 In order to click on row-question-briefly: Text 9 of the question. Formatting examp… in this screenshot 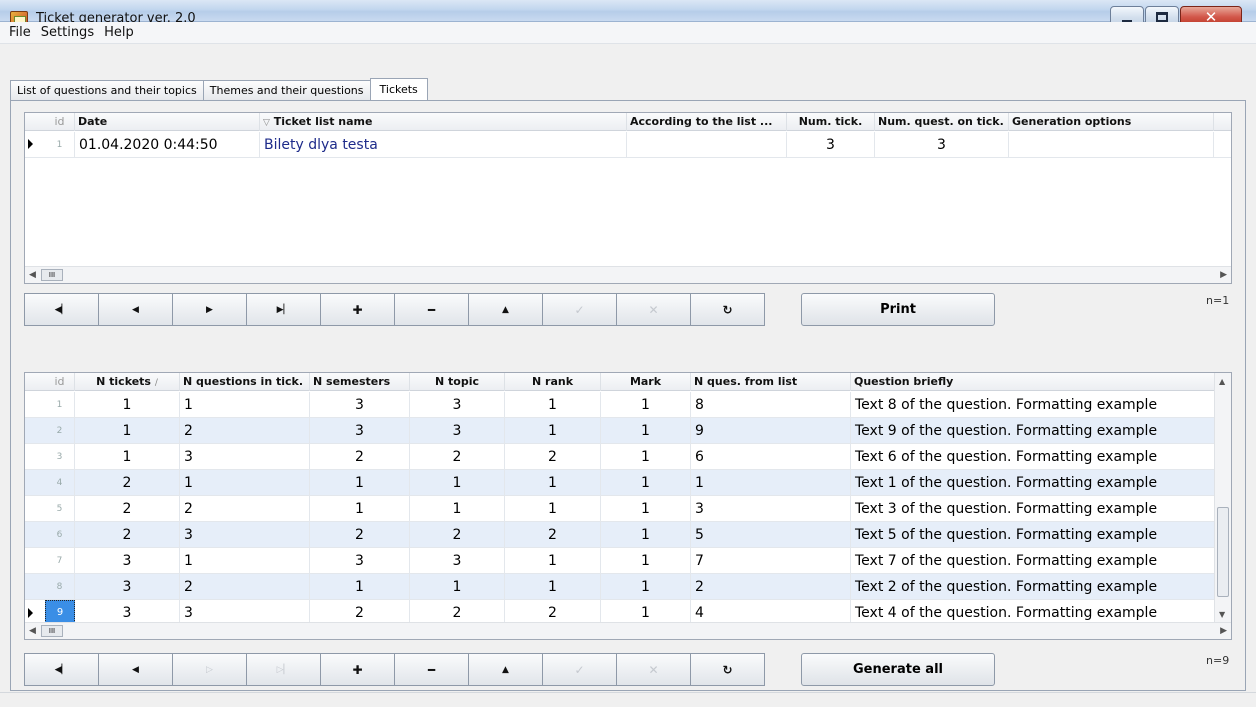, I will do `click(1033, 430)`.